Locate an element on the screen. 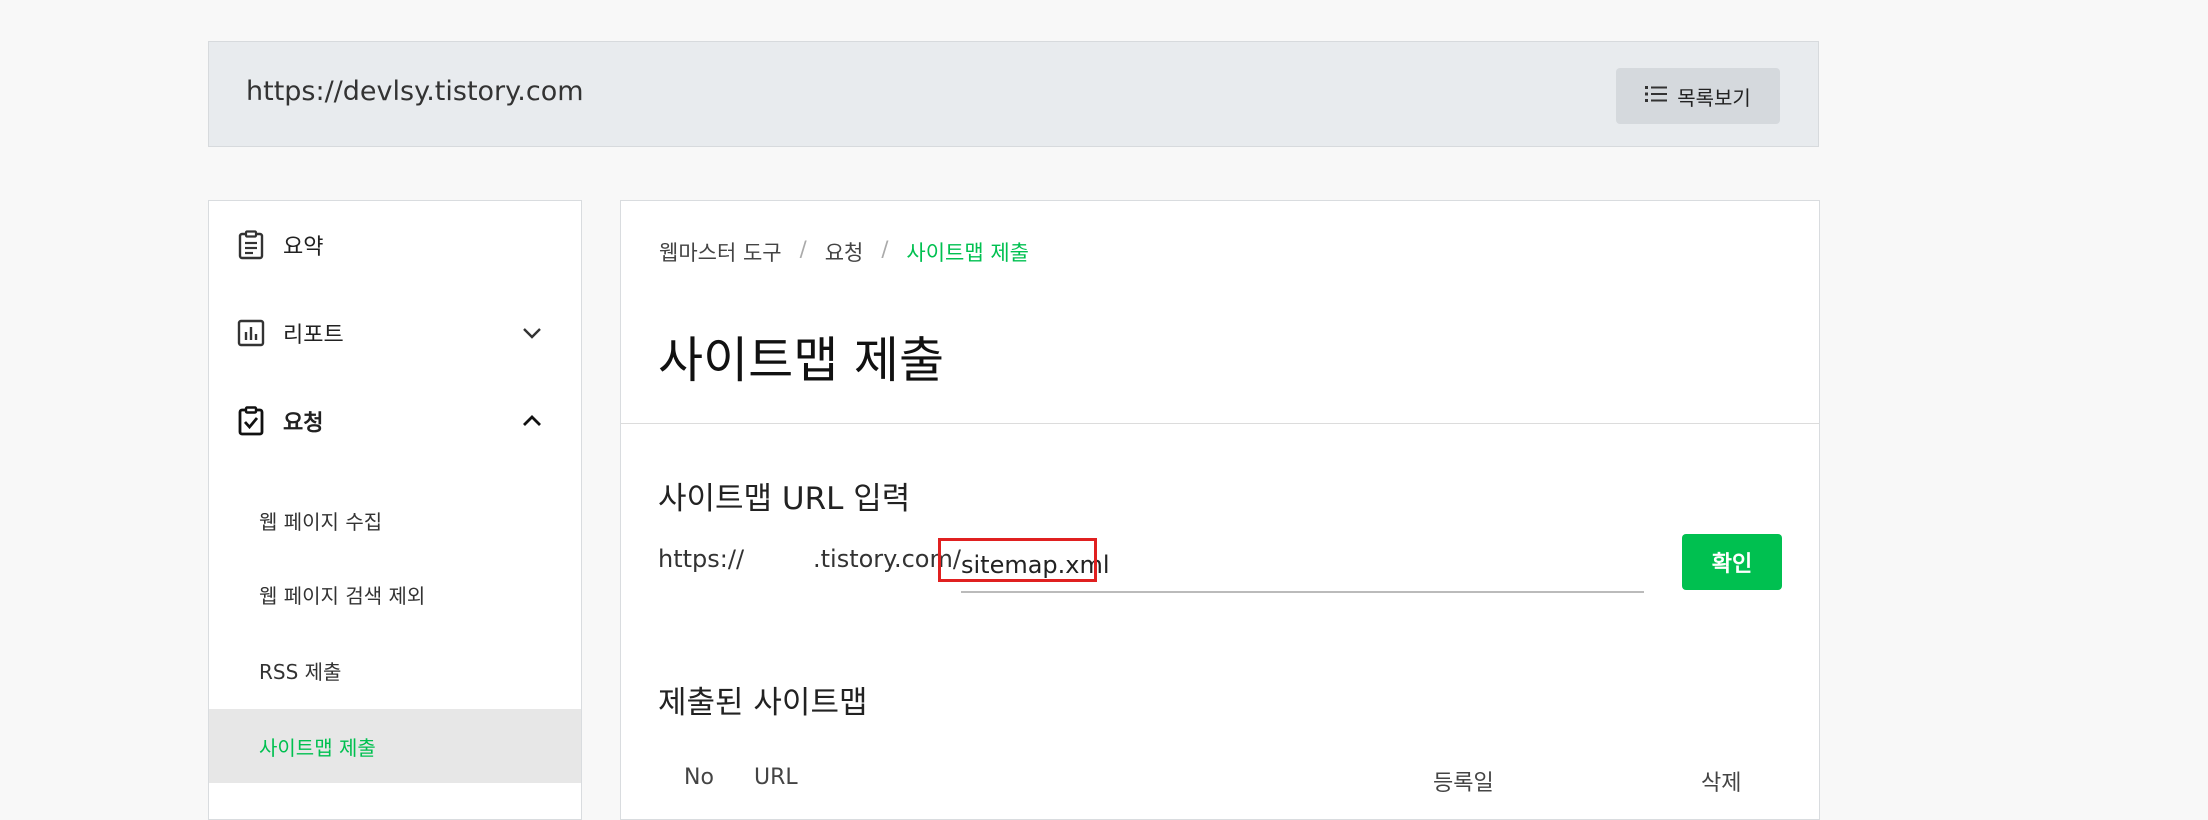 The height and width of the screenshot is (820, 2208). sidebar-item-label: 리포트 is located at coordinates (313, 335).